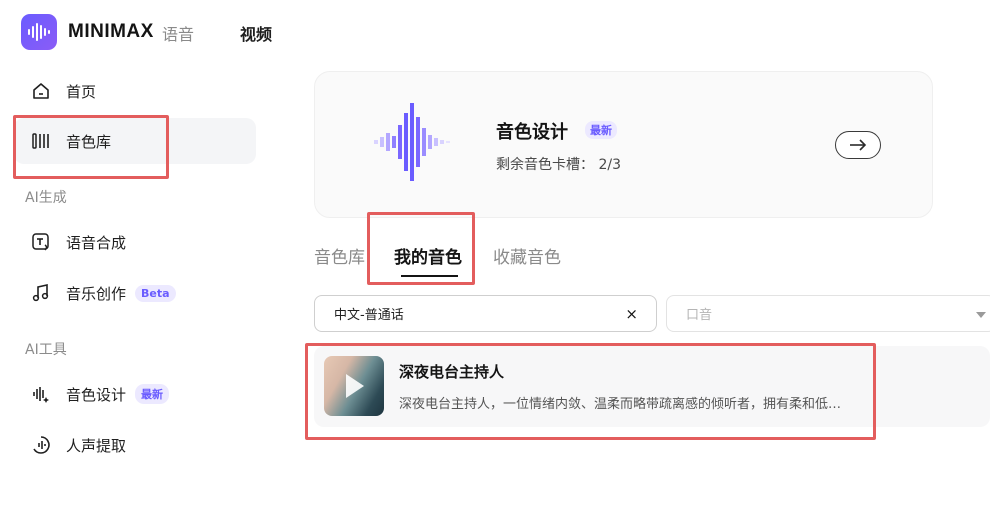 The width and height of the screenshot is (990, 505). I want to click on voice-design-enter-button, so click(858, 145).